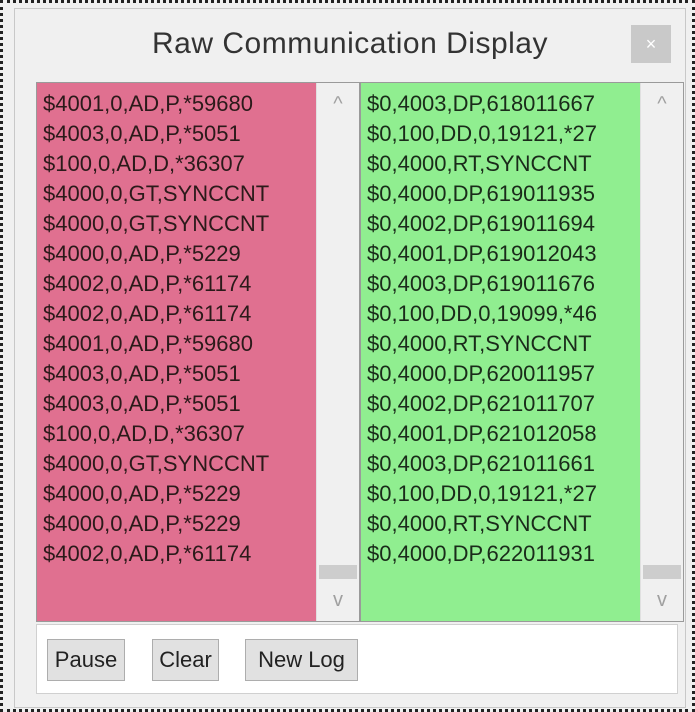 This screenshot has width=695, height=712. I want to click on log-line: $0,4001,DP,621012058, so click(502, 434).